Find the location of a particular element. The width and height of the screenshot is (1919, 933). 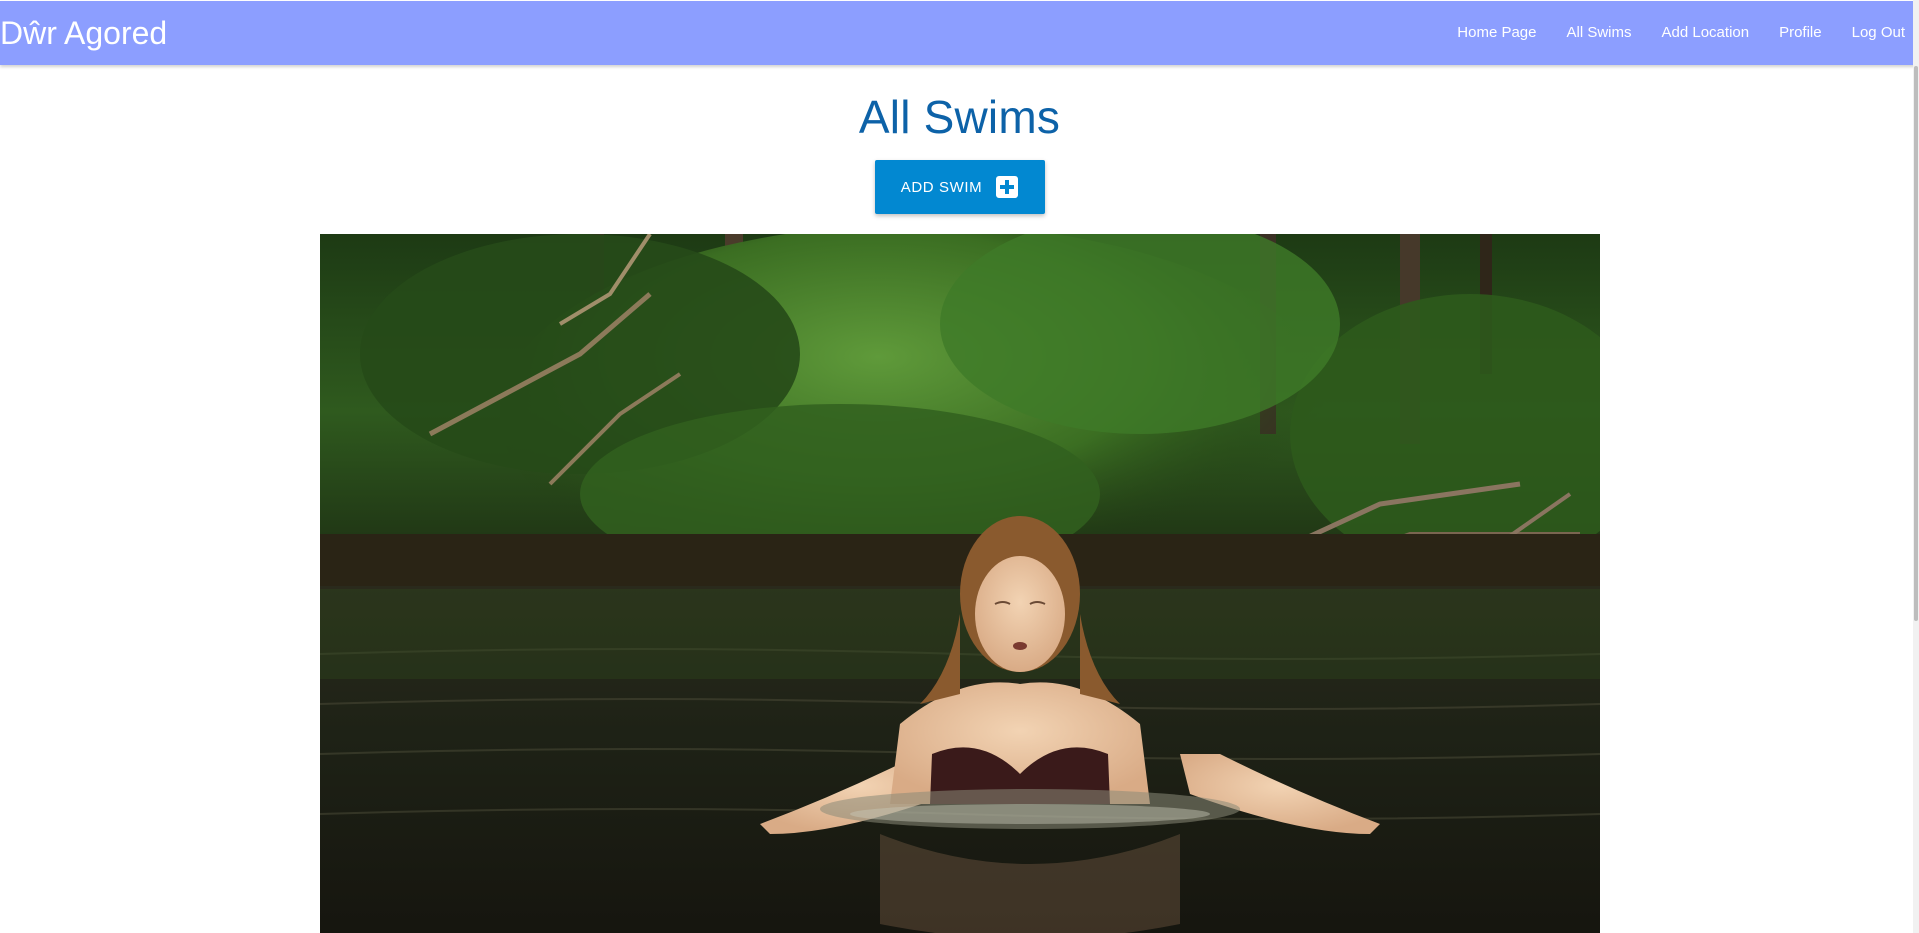

add-swim-button: ADD SWIM is located at coordinates (959, 187).